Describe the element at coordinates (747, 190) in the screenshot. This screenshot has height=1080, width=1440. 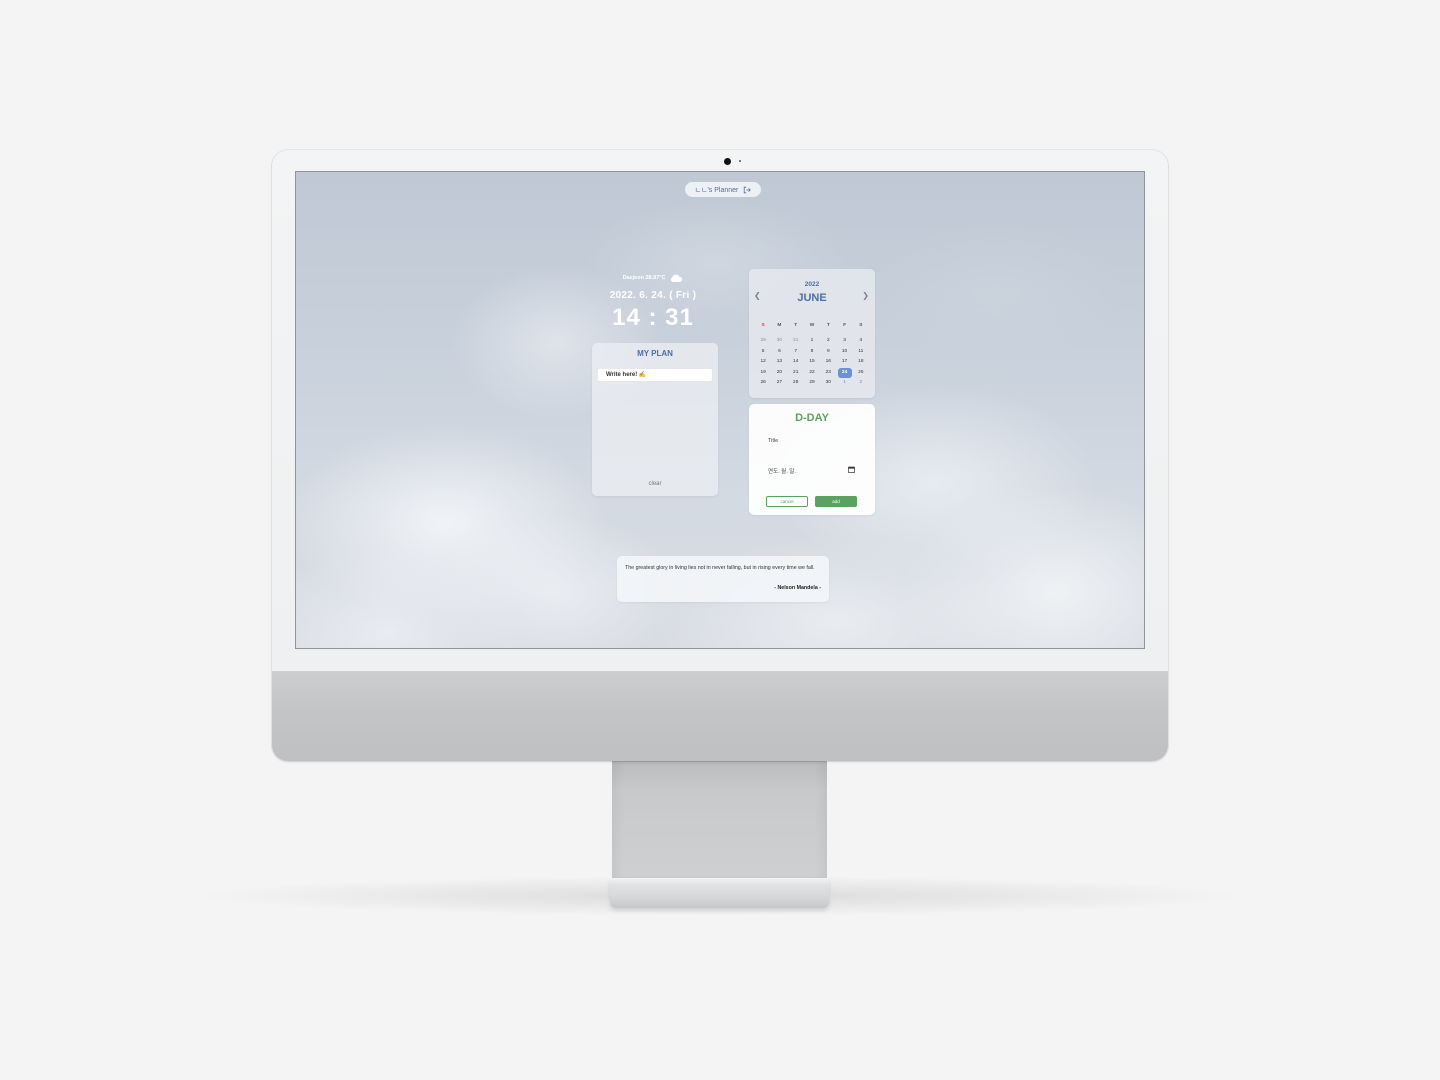
I see `logout-icon` at that location.